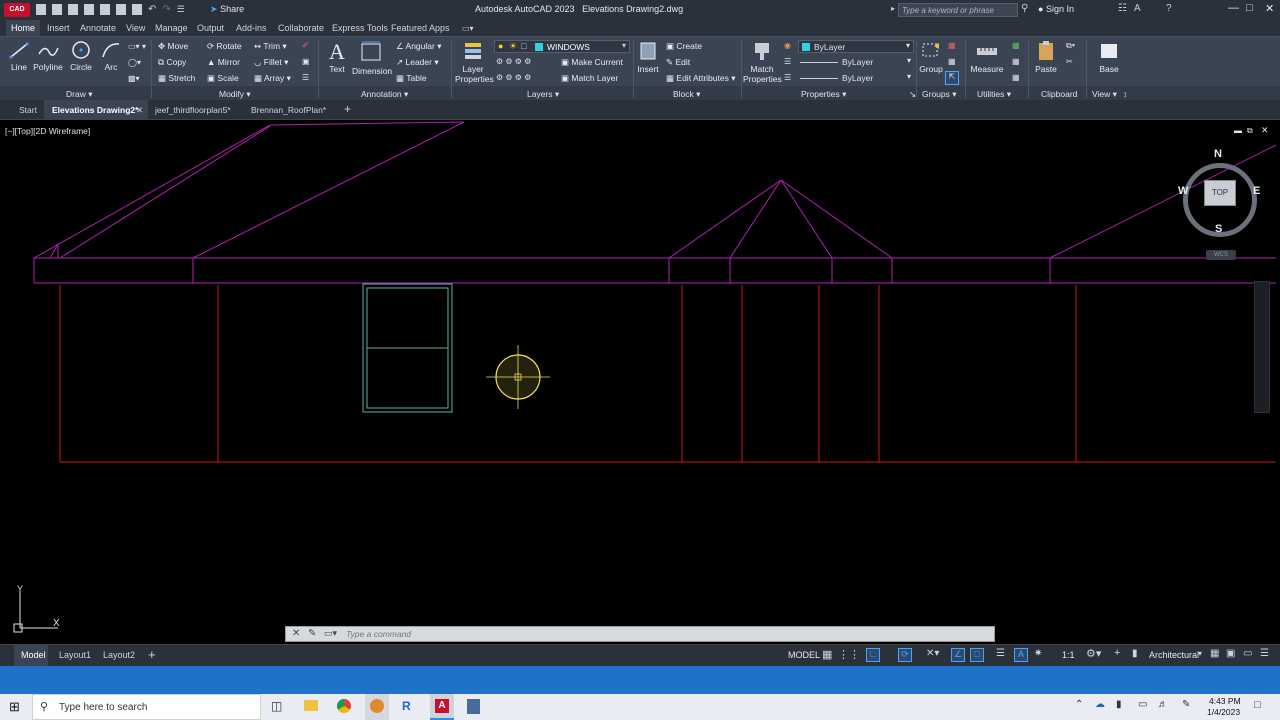  Describe the element at coordinates (105, 9) in the screenshot. I see `open-web-icon` at that location.